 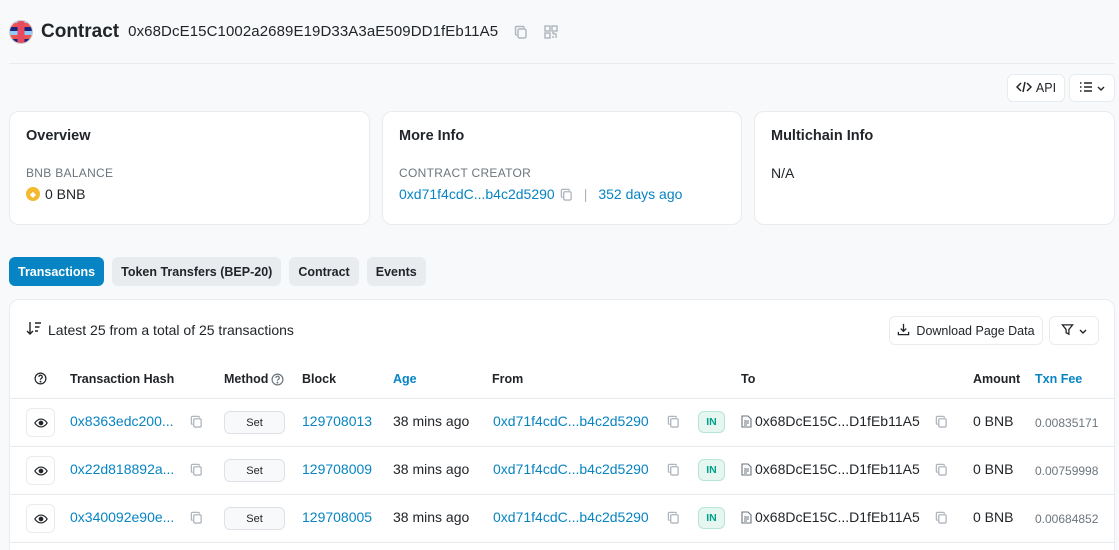 What do you see at coordinates (34, 329) in the screenshot?
I see `sort-icon` at bounding box center [34, 329].